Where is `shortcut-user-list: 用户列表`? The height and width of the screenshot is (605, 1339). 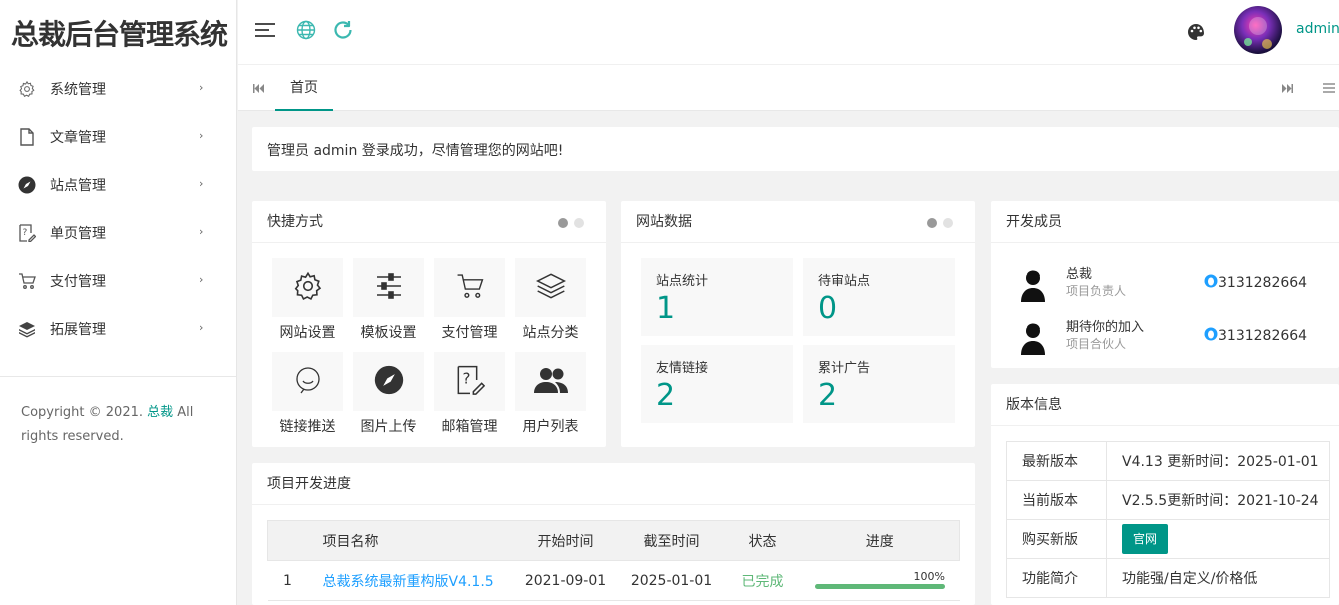
shortcut-user-list: 用户列表 is located at coordinates (550, 394).